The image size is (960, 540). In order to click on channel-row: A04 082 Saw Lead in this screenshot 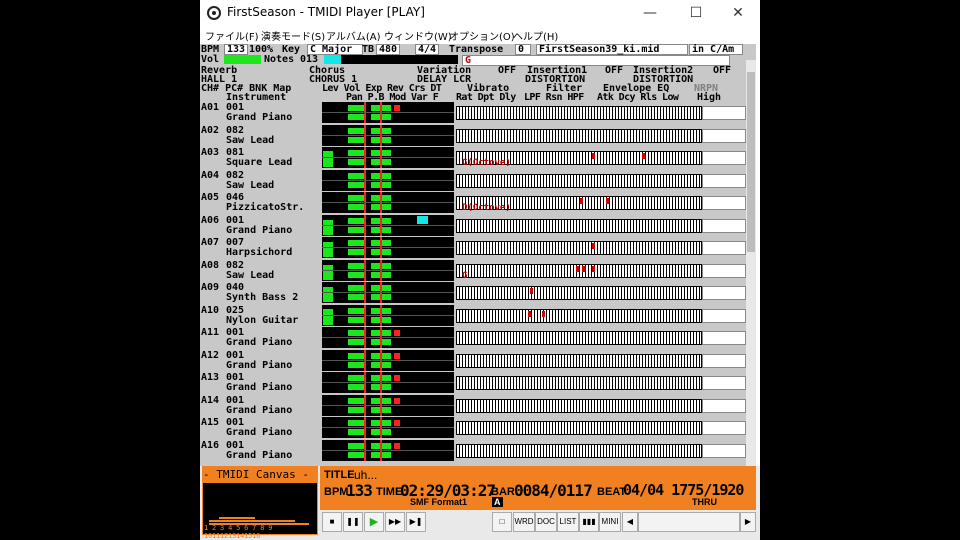, I will do `click(473, 180)`.